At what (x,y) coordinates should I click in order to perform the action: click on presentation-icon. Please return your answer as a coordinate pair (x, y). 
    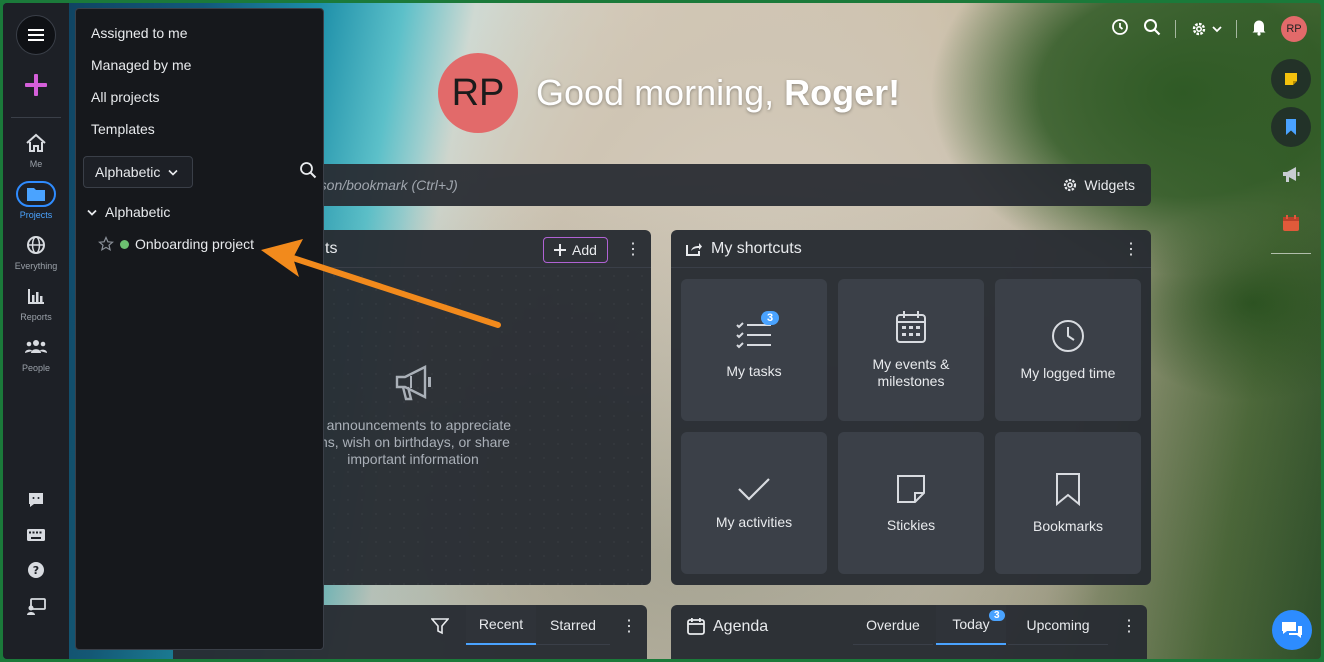
    Looking at the image, I should click on (36, 609).